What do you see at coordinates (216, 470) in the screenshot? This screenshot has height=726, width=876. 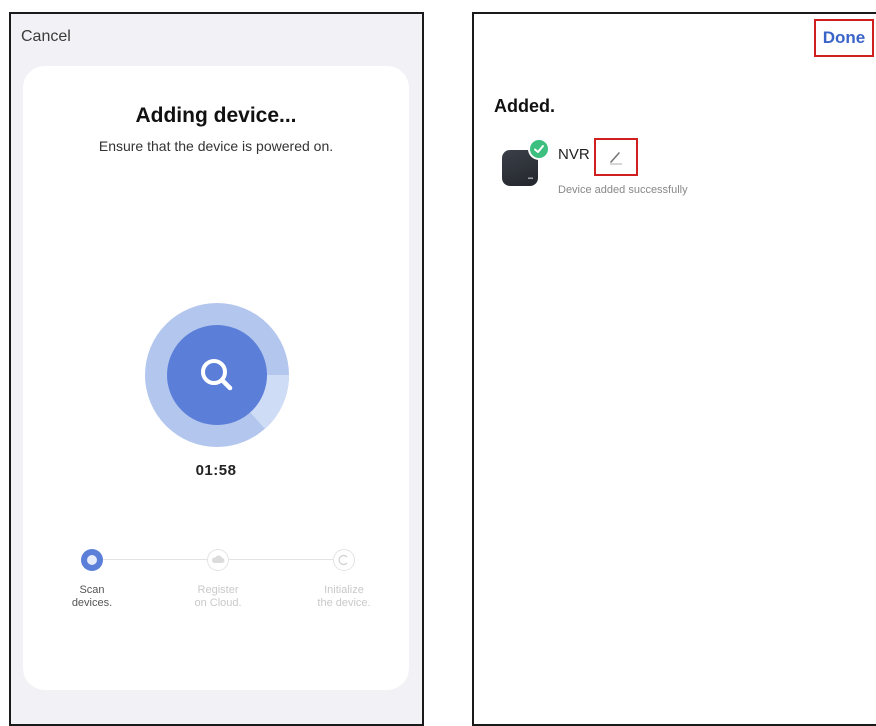 I see `countdown-timer: 01:58` at bounding box center [216, 470].